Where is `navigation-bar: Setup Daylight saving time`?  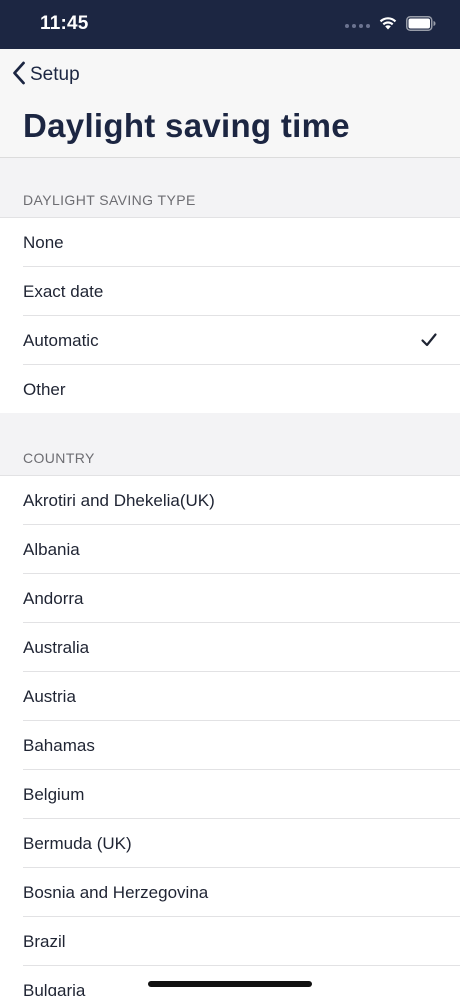 navigation-bar: Setup Daylight saving time is located at coordinates (230, 103).